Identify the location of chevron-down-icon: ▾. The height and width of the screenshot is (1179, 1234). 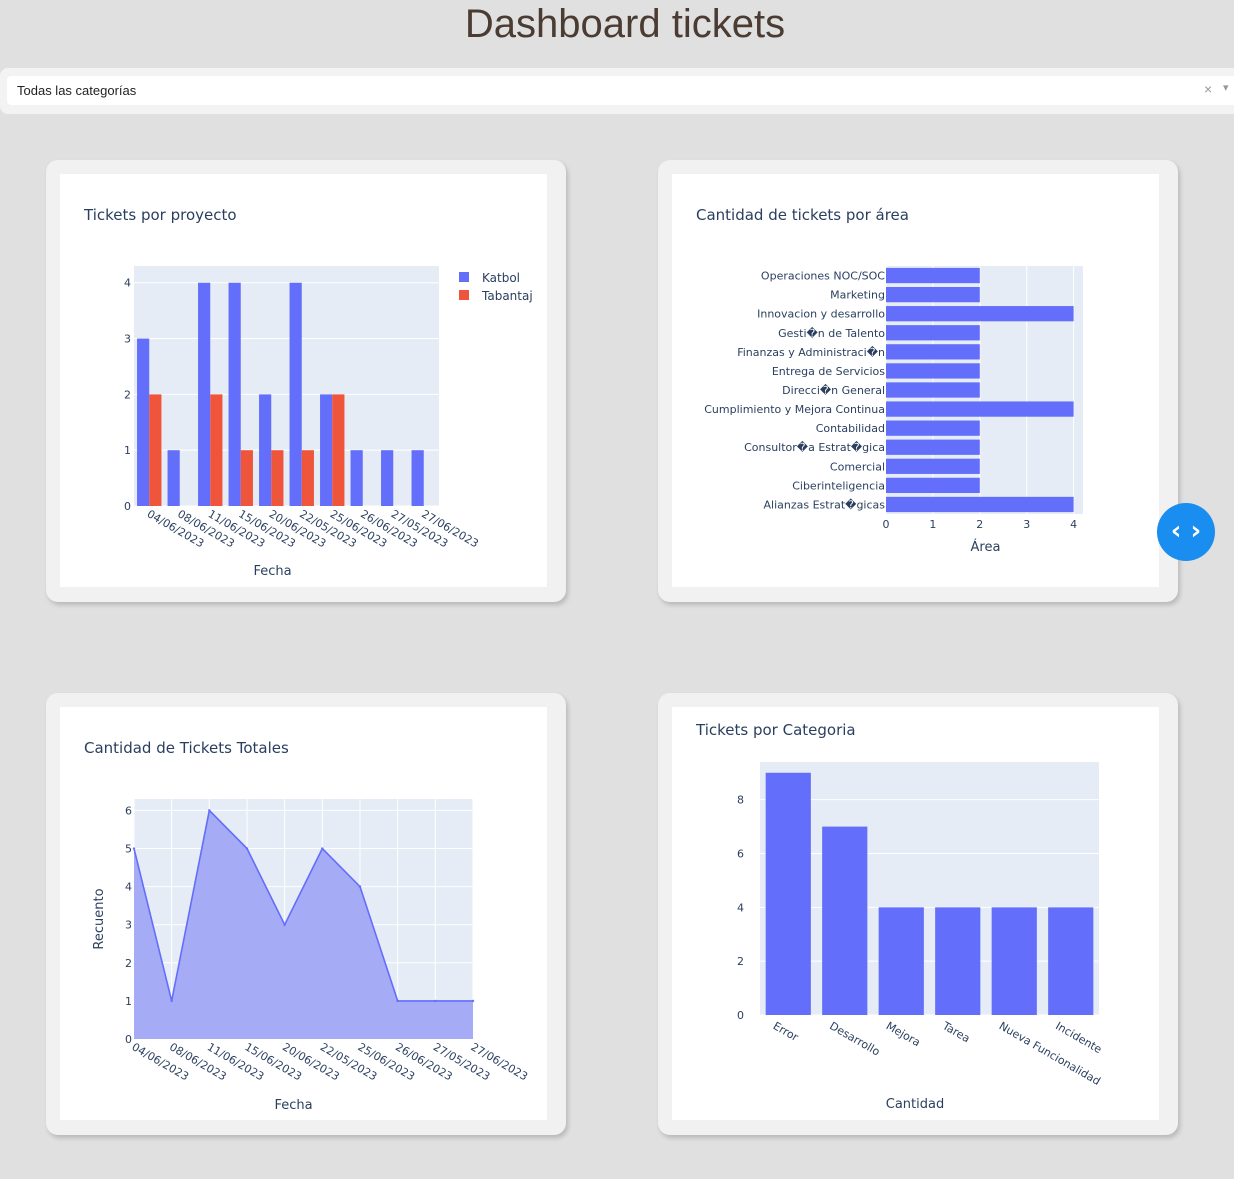
(1226, 87).